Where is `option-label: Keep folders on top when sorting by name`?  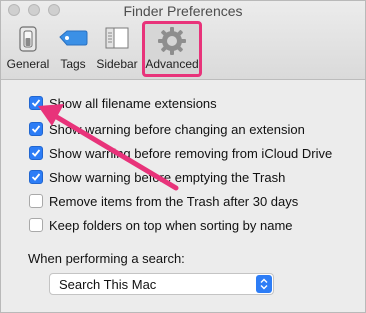
option-label: Keep folders on top when sorting by name is located at coordinates (171, 225).